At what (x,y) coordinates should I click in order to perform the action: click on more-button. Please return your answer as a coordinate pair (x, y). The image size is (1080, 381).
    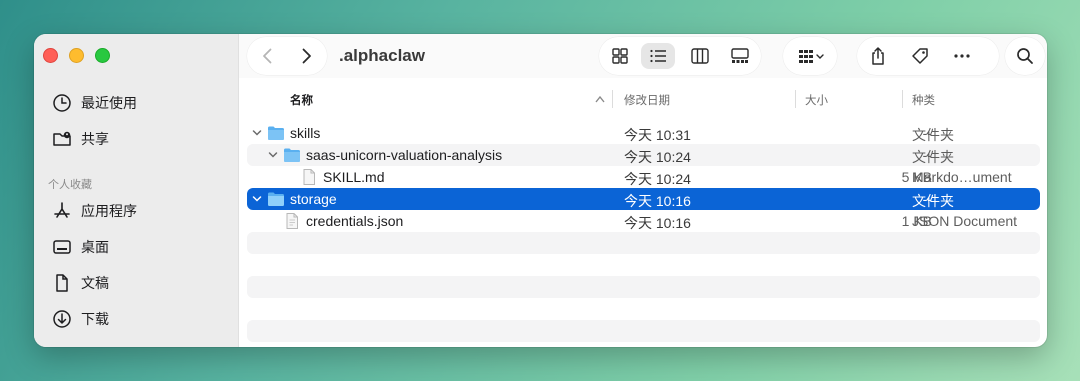
    Looking at the image, I should click on (962, 56).